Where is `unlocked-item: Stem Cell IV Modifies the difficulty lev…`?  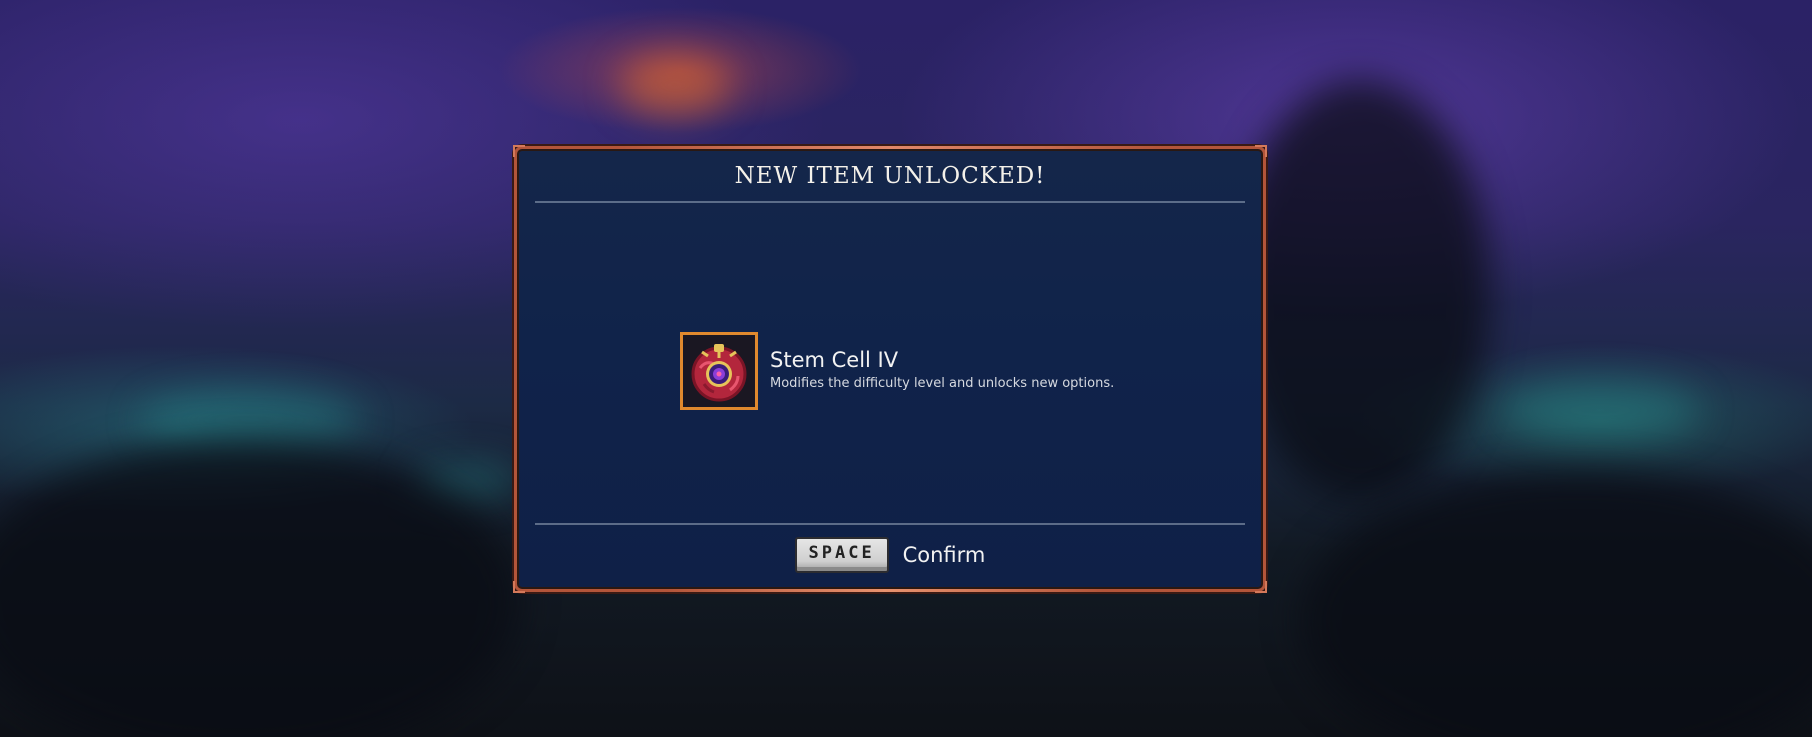
unlocked-item: Stem Cell IV Modifies the difficulty lev… is located at coordinates (897, 371).